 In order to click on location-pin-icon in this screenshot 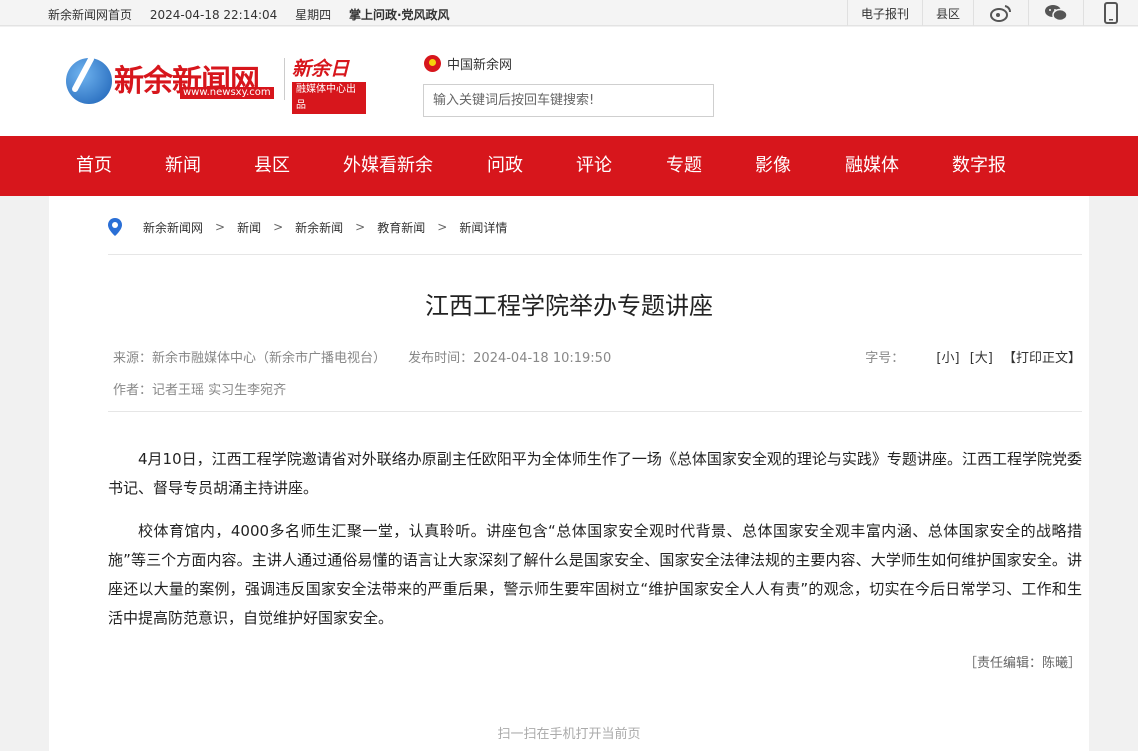, I will do `click(115, 227)`.